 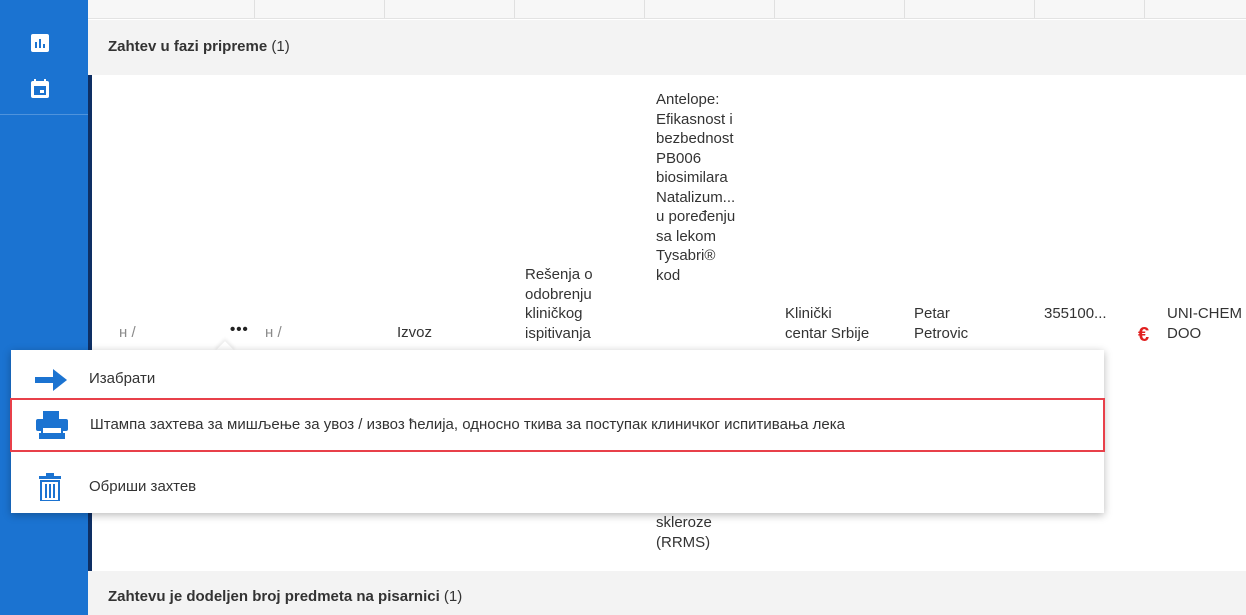 What do you see at coordinates (1204, 323) in the screenshot?
I see `cell-company: UNI-CHEM DOO` at bounding box center [1204, 323].